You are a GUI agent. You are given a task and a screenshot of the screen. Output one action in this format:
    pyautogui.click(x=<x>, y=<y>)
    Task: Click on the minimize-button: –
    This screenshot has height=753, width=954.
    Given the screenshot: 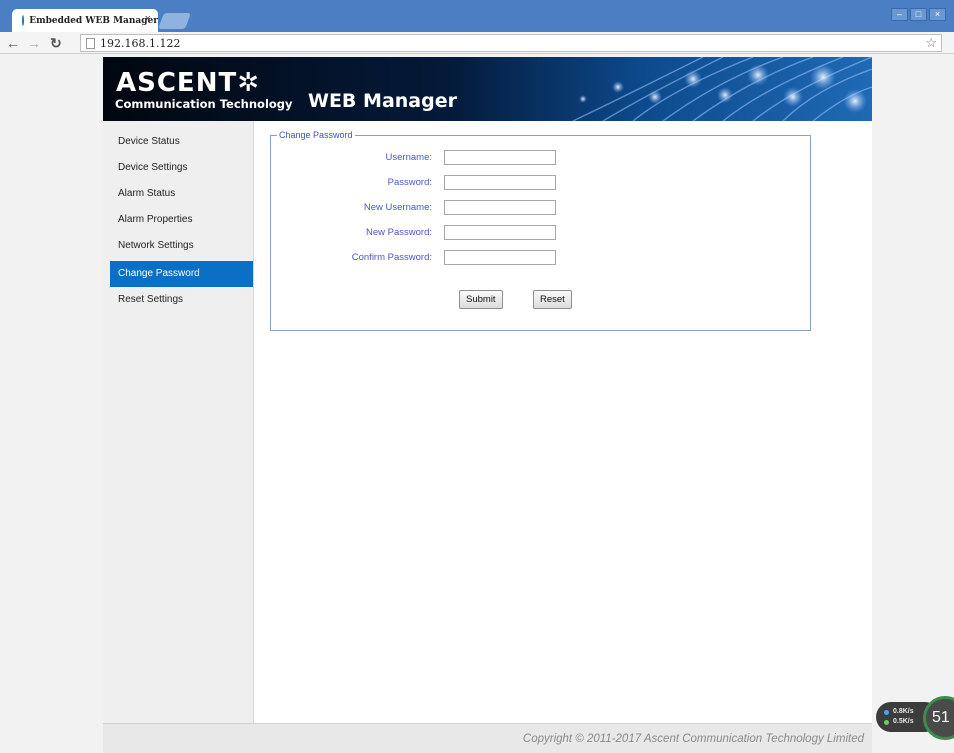 What is the action you would take?
    pyautogui.click(x=899, y=14)
    